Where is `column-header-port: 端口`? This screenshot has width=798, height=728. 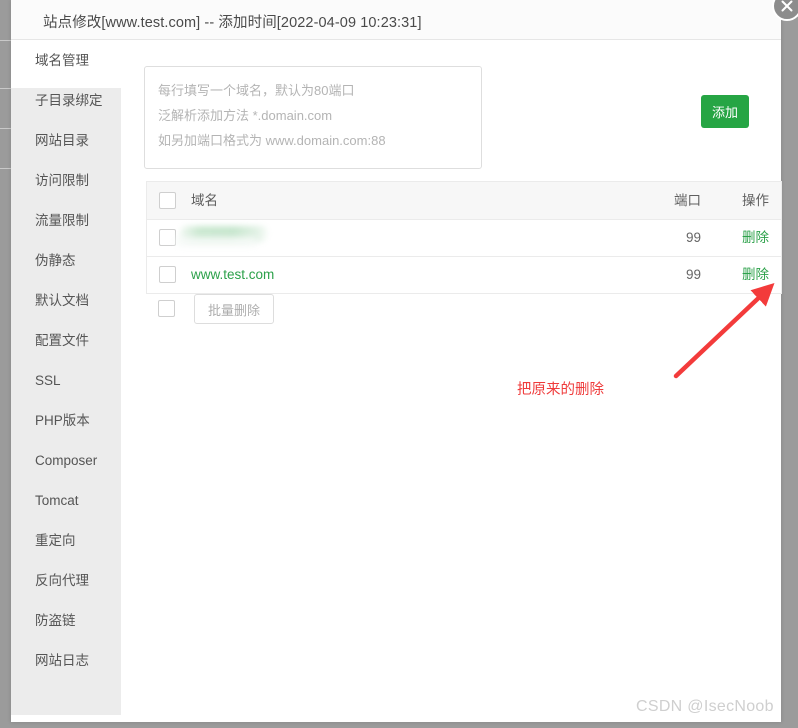 column-header-port: 端口 is located at coordinates (687, 200).